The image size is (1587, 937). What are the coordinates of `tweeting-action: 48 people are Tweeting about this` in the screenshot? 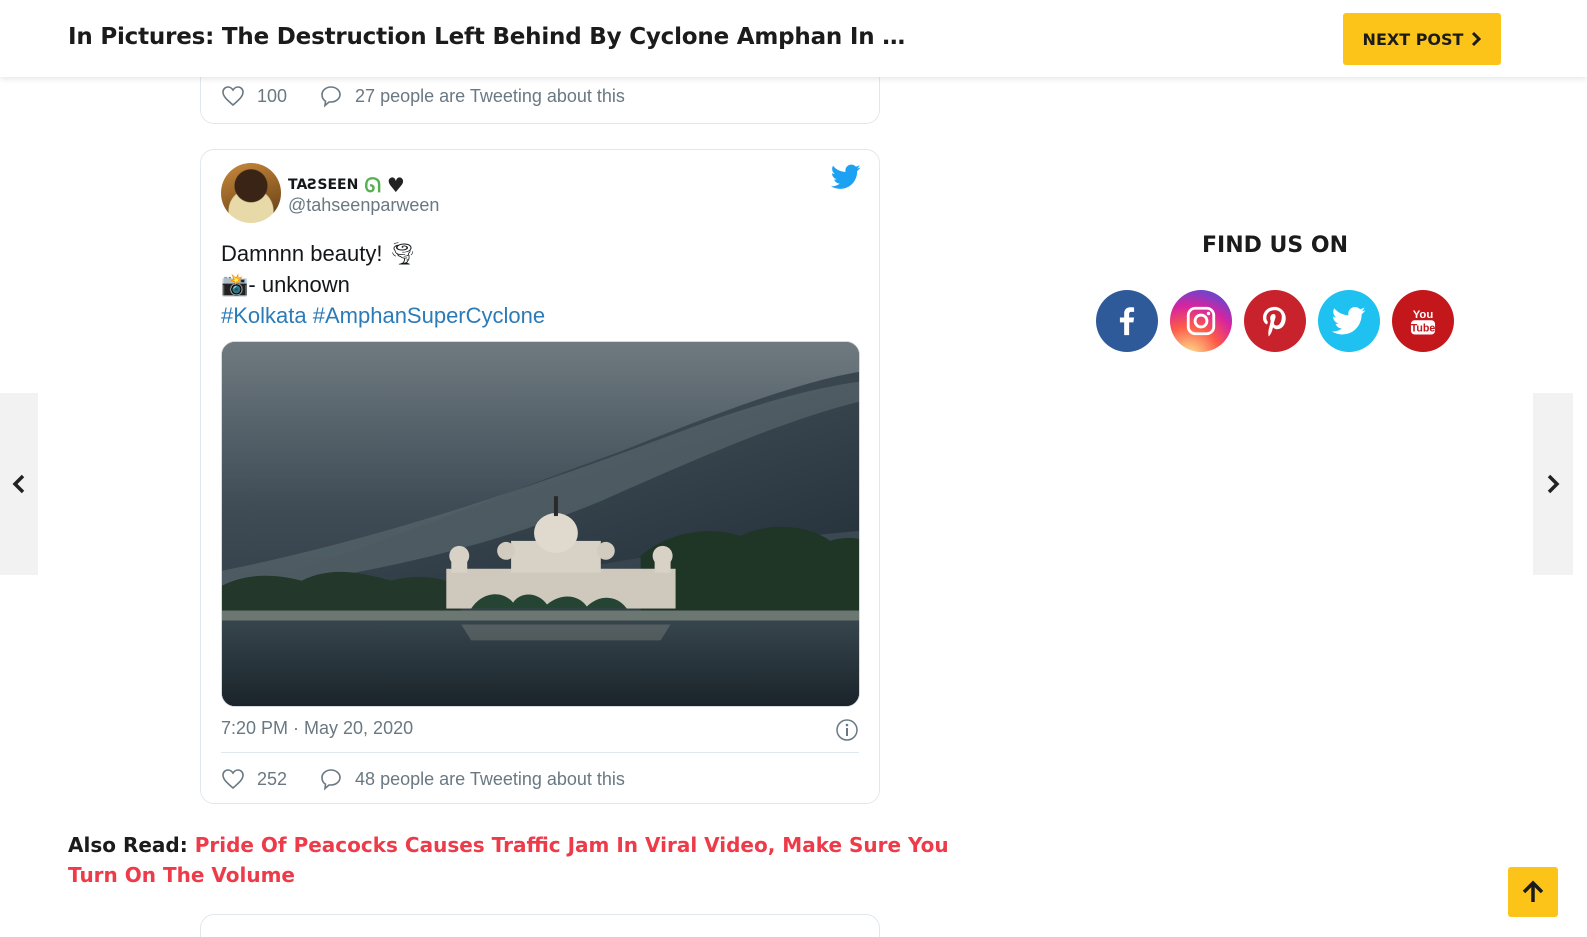 It's located at (472, 779).